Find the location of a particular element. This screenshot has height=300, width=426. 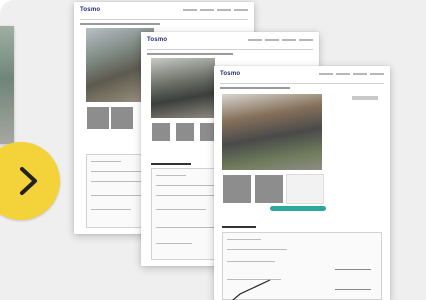

badge is located at coordinates (365, 98).